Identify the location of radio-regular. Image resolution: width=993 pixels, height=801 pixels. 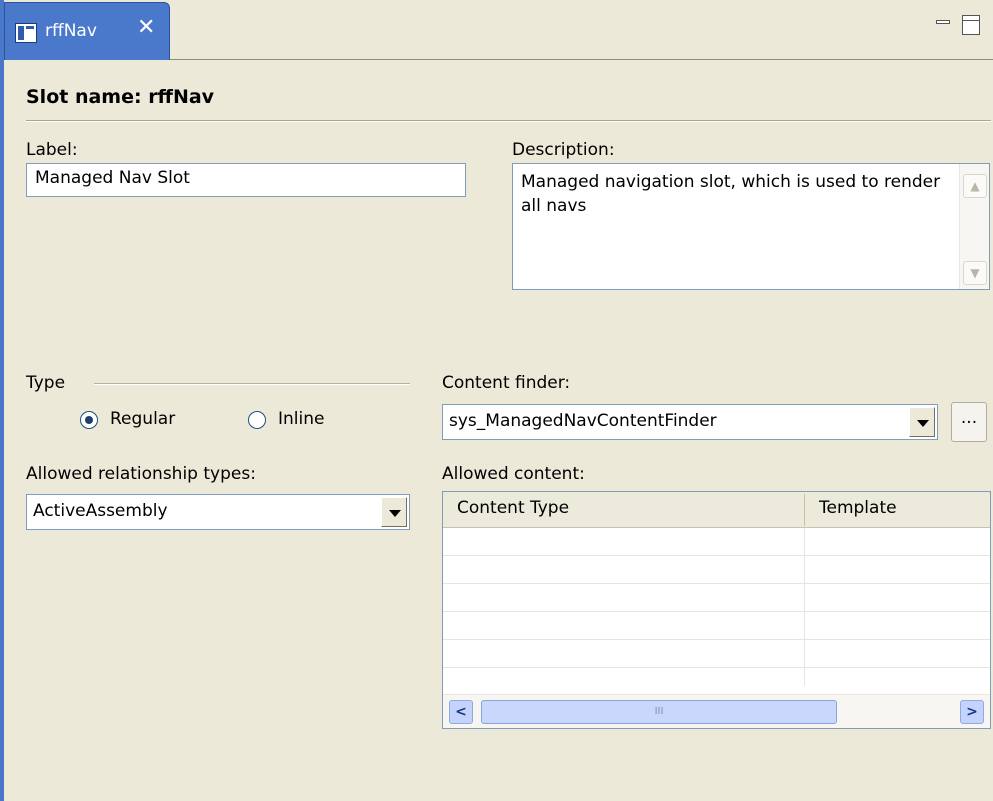
(89, 420).